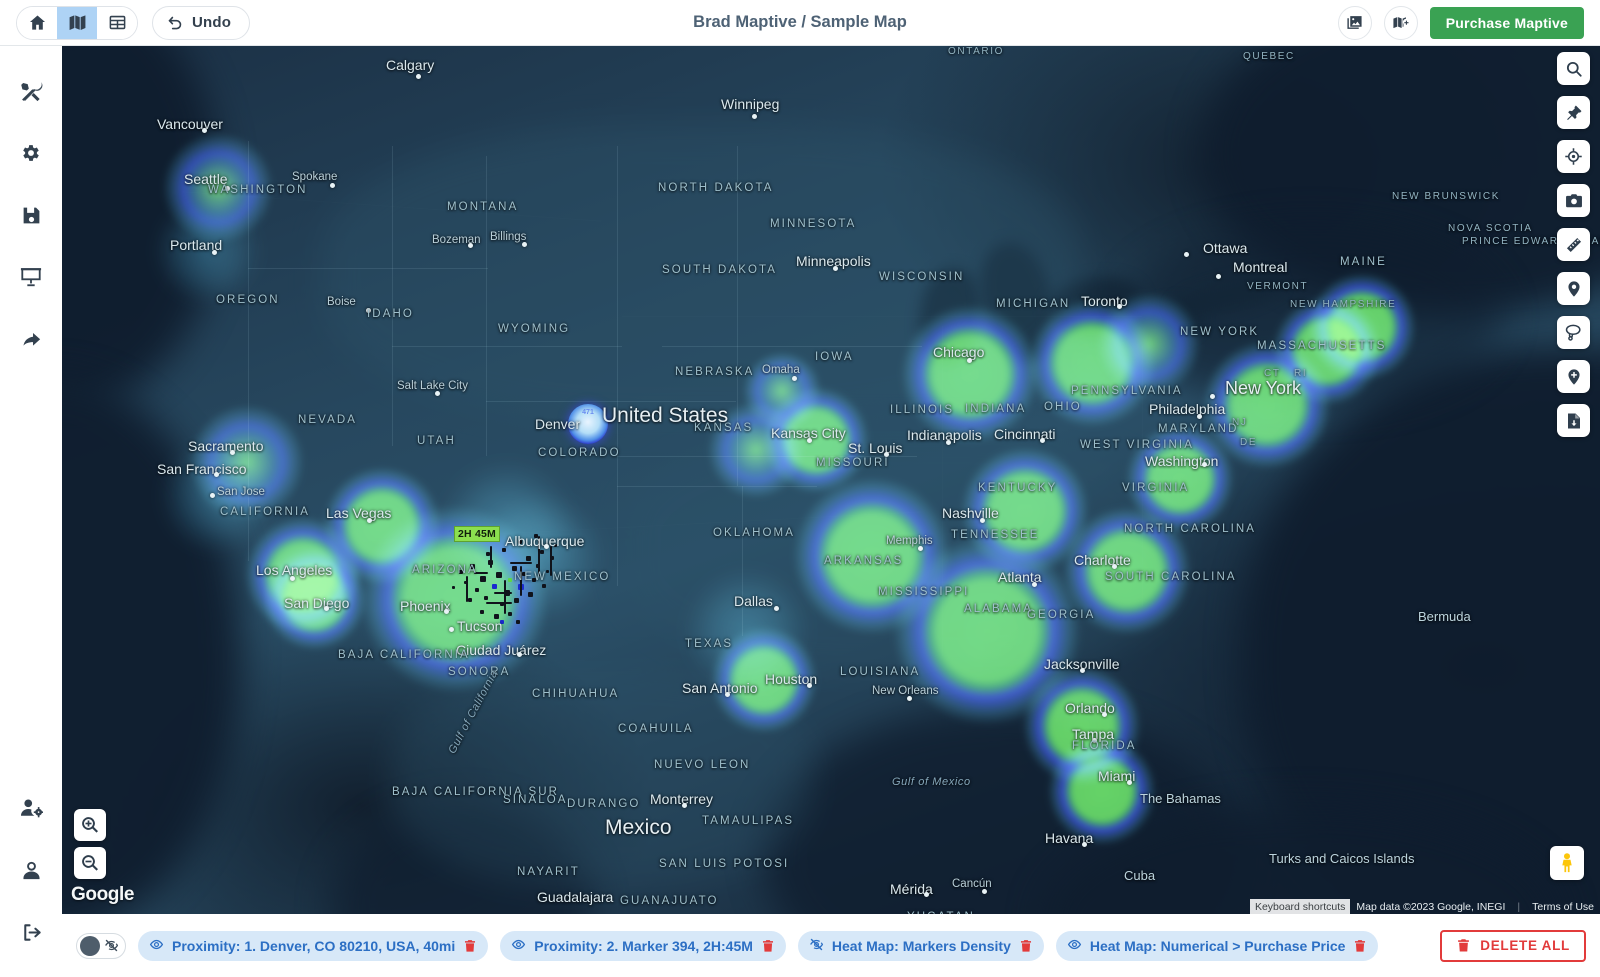 The image size is (1600, 977). I want to click on layers-visibility-toggle, so click(101, 945).